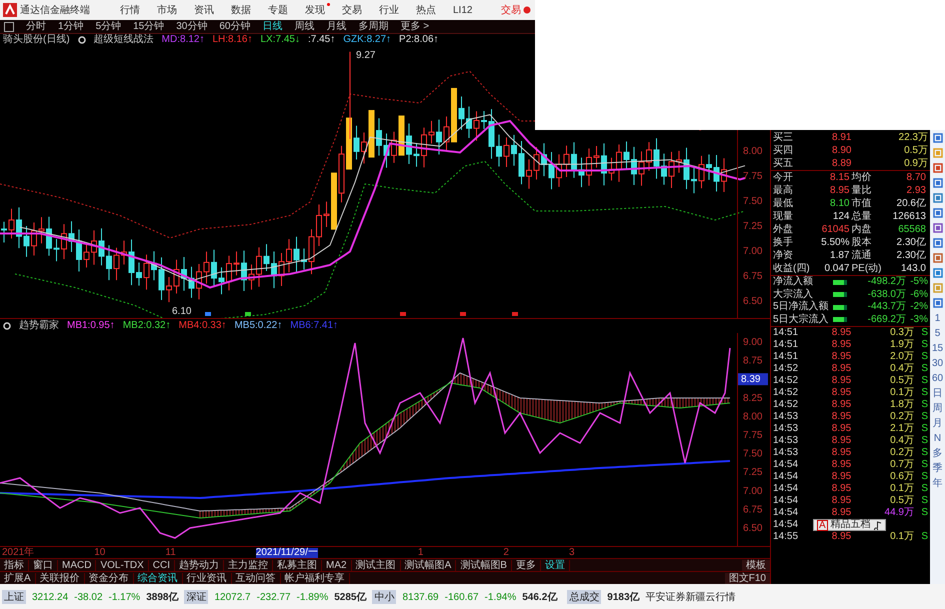 The width and height of the screenshot is (945, 609). Describe the element at coordinates (322, 40) in the screenshot. I see `legend-text: :7.45↑` at that location.